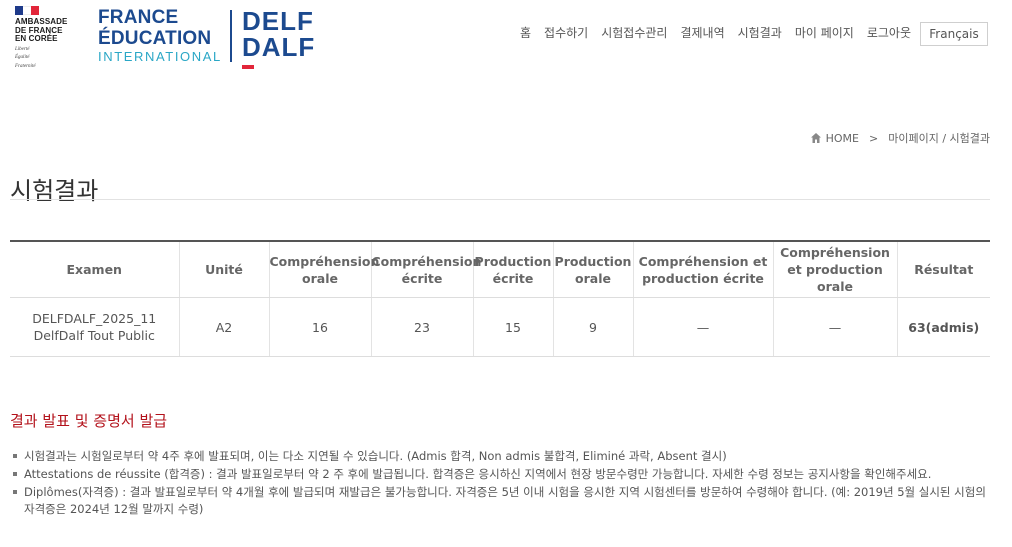 Image resolution: width=1012 pixels, height=547 pixels. What do you see at coordinates (943, 327) in the screenshot?
I see `cell-resultat: 63(admis)` at bounding box center [943, 327].